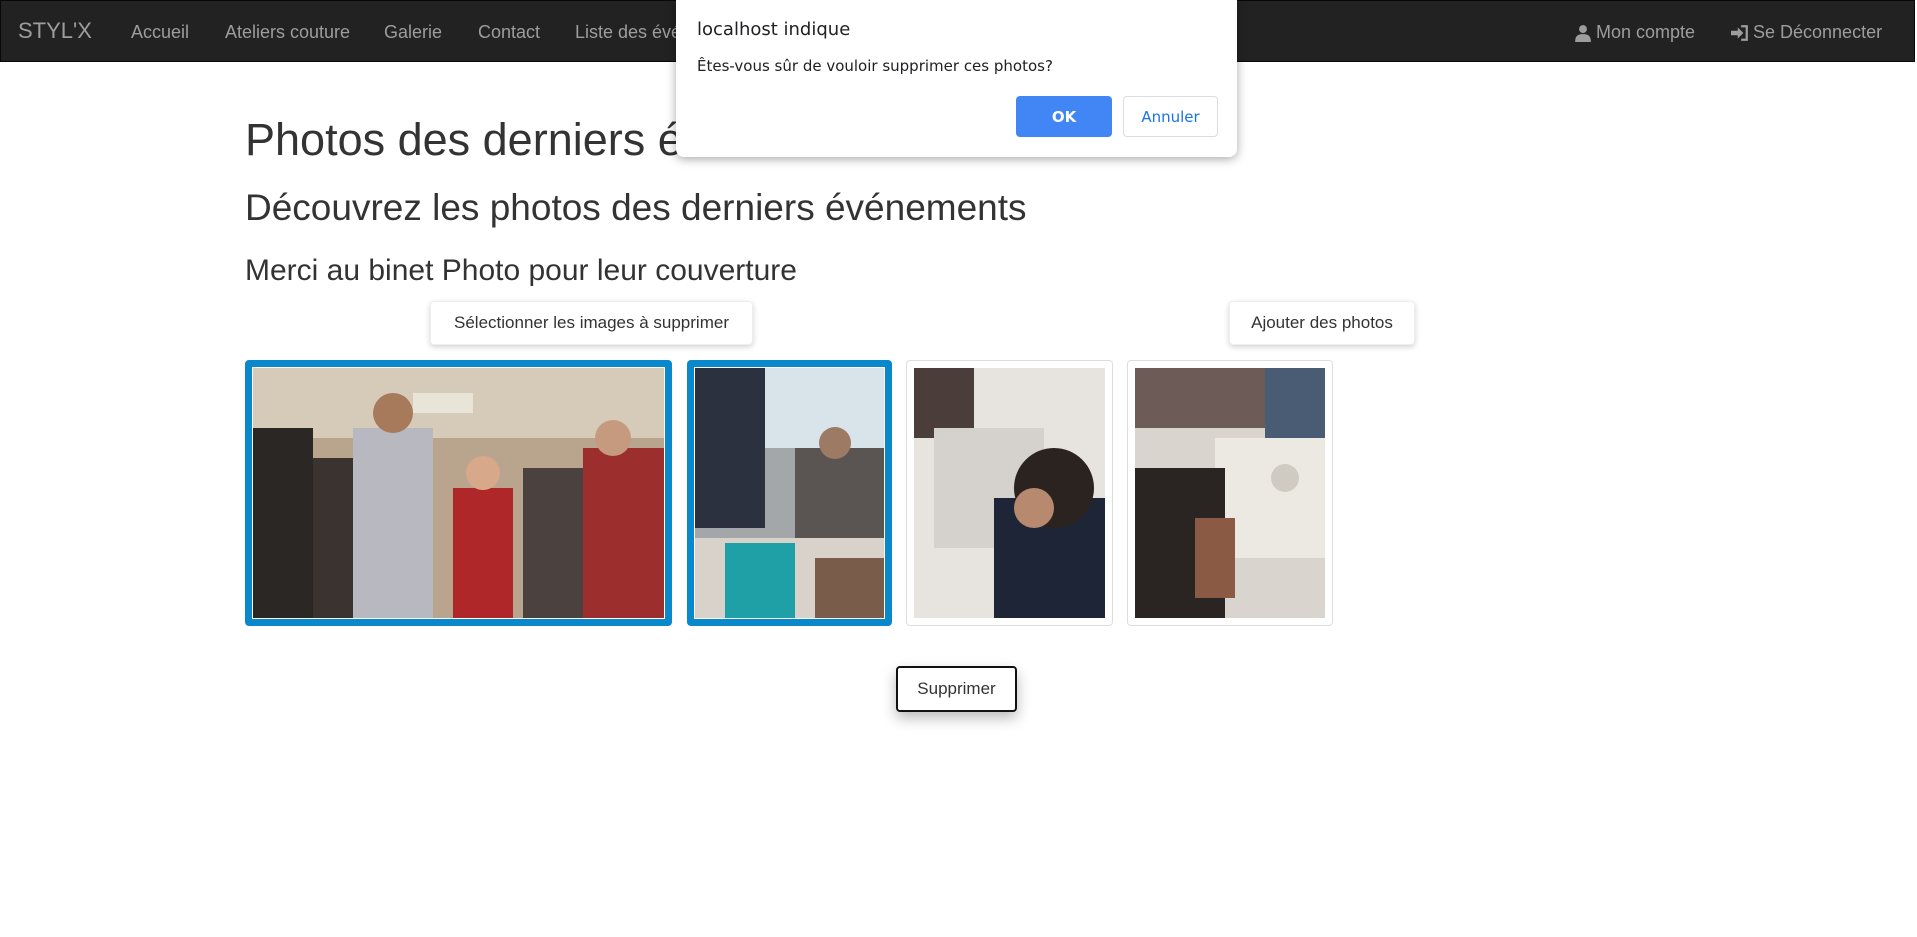 Image resolution: width=1917 pixels, height=937 pixels. What do you see at coordinates (591, 323) in the screenshot?
I see `select-images-button: Sélectionner les images à supprimer` at bounding box center [591, 323].